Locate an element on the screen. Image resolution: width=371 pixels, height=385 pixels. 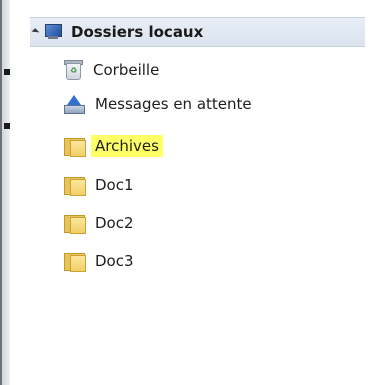
tree-item-label: Corbeille is located at coordinates (126, 70).